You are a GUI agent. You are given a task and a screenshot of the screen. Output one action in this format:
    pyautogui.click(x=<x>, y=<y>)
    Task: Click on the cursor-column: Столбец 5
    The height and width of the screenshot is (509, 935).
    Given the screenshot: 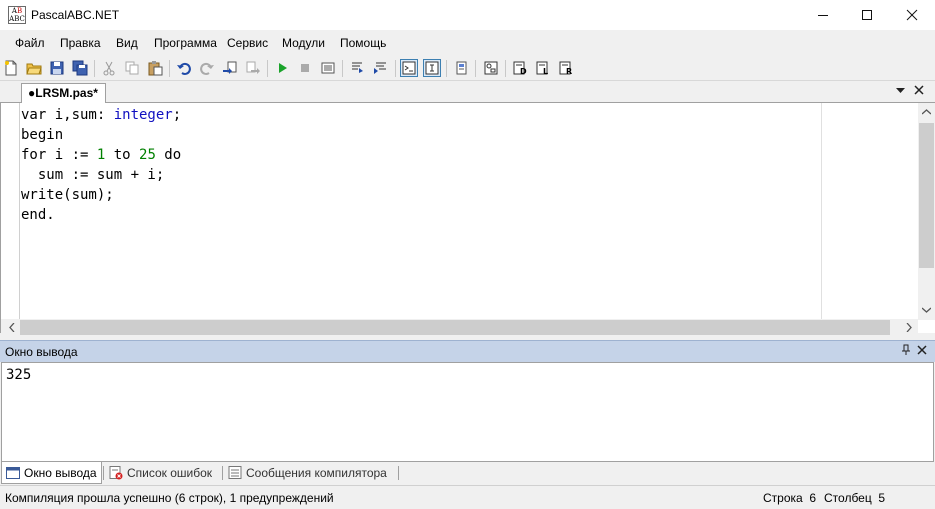 What is the action you would take?
    pyautogui.click(x=854, y=498)
    